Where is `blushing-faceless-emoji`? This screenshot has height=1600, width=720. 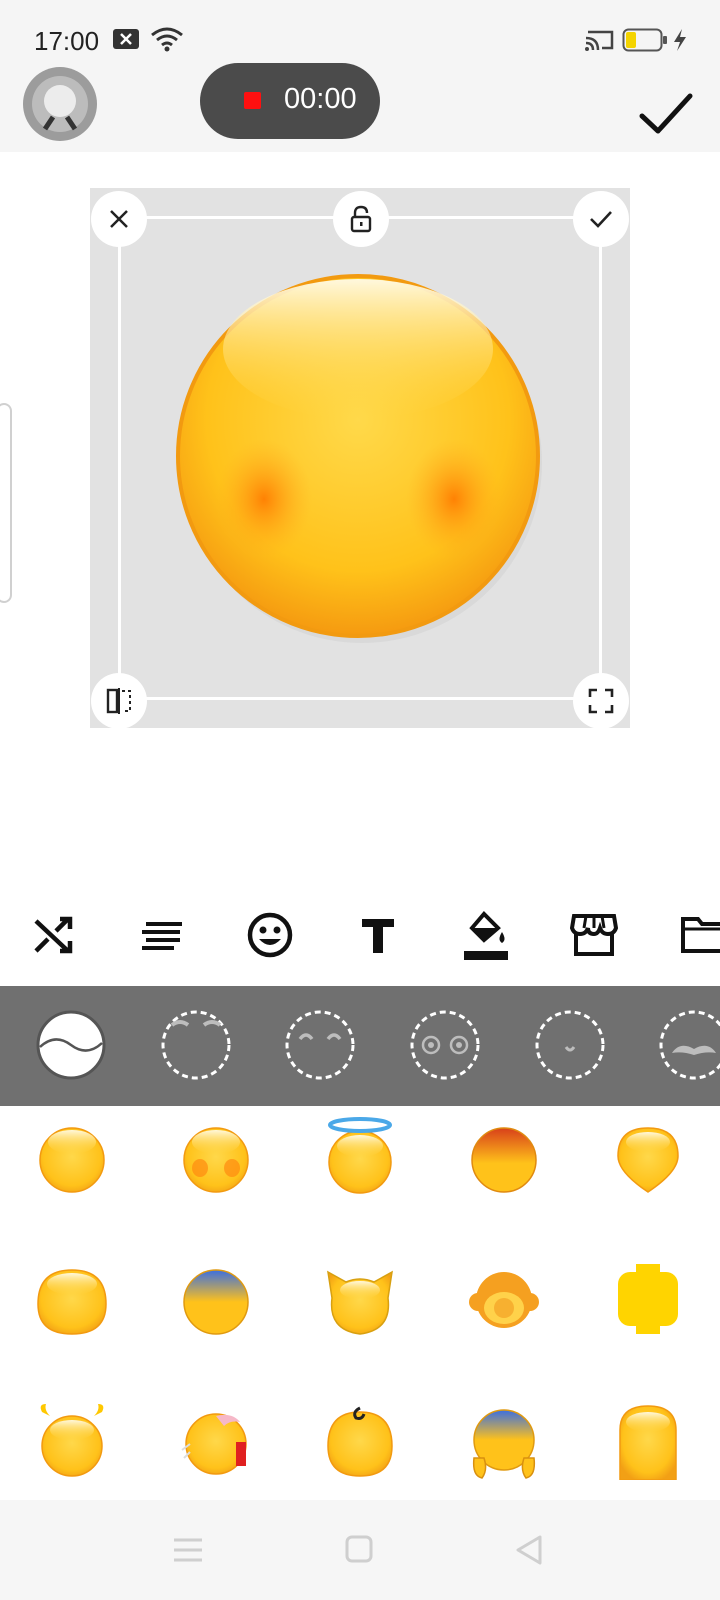
blushing-faceless-emoji is located at coordinates (361, 459).